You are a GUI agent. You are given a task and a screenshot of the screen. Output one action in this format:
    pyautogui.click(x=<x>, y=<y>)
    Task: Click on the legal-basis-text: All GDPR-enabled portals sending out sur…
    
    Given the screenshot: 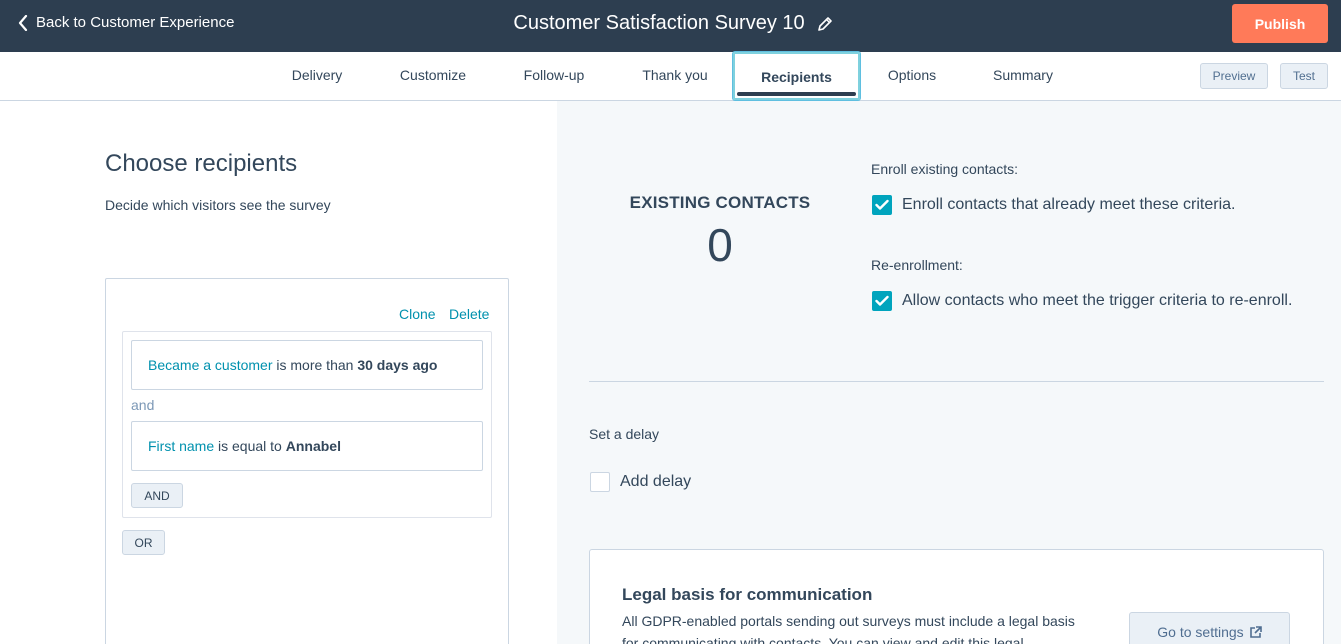 What is the action you would take?
    pyautogui.click(x=848, y=628)
    